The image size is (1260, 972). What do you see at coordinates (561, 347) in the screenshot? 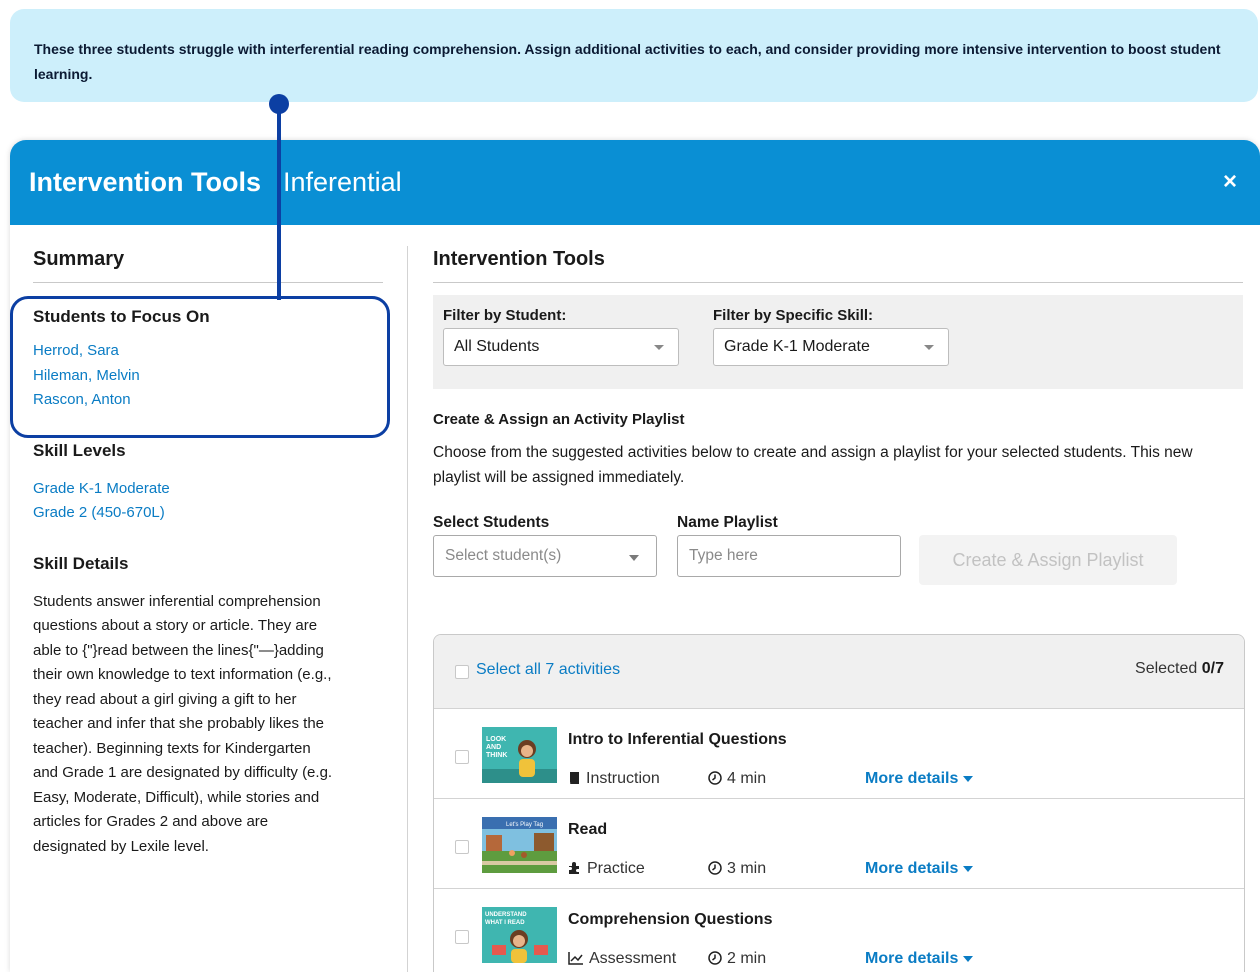
I see `filter-student-select: All Students` at bounding box center [561, 347].